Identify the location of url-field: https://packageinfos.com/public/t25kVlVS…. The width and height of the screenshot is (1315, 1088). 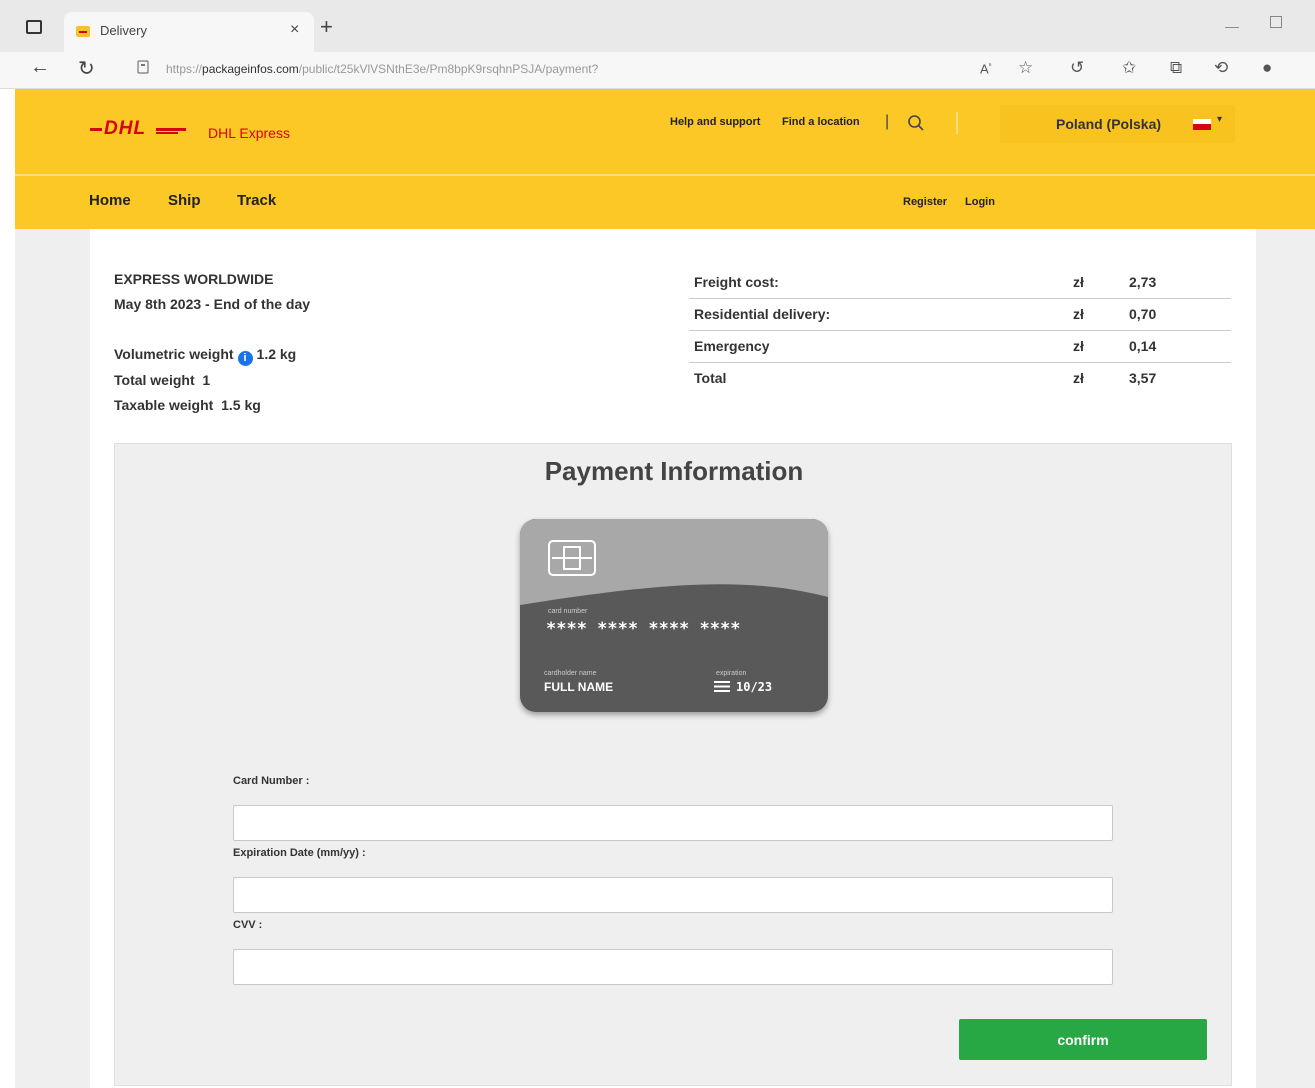
(382, 69).